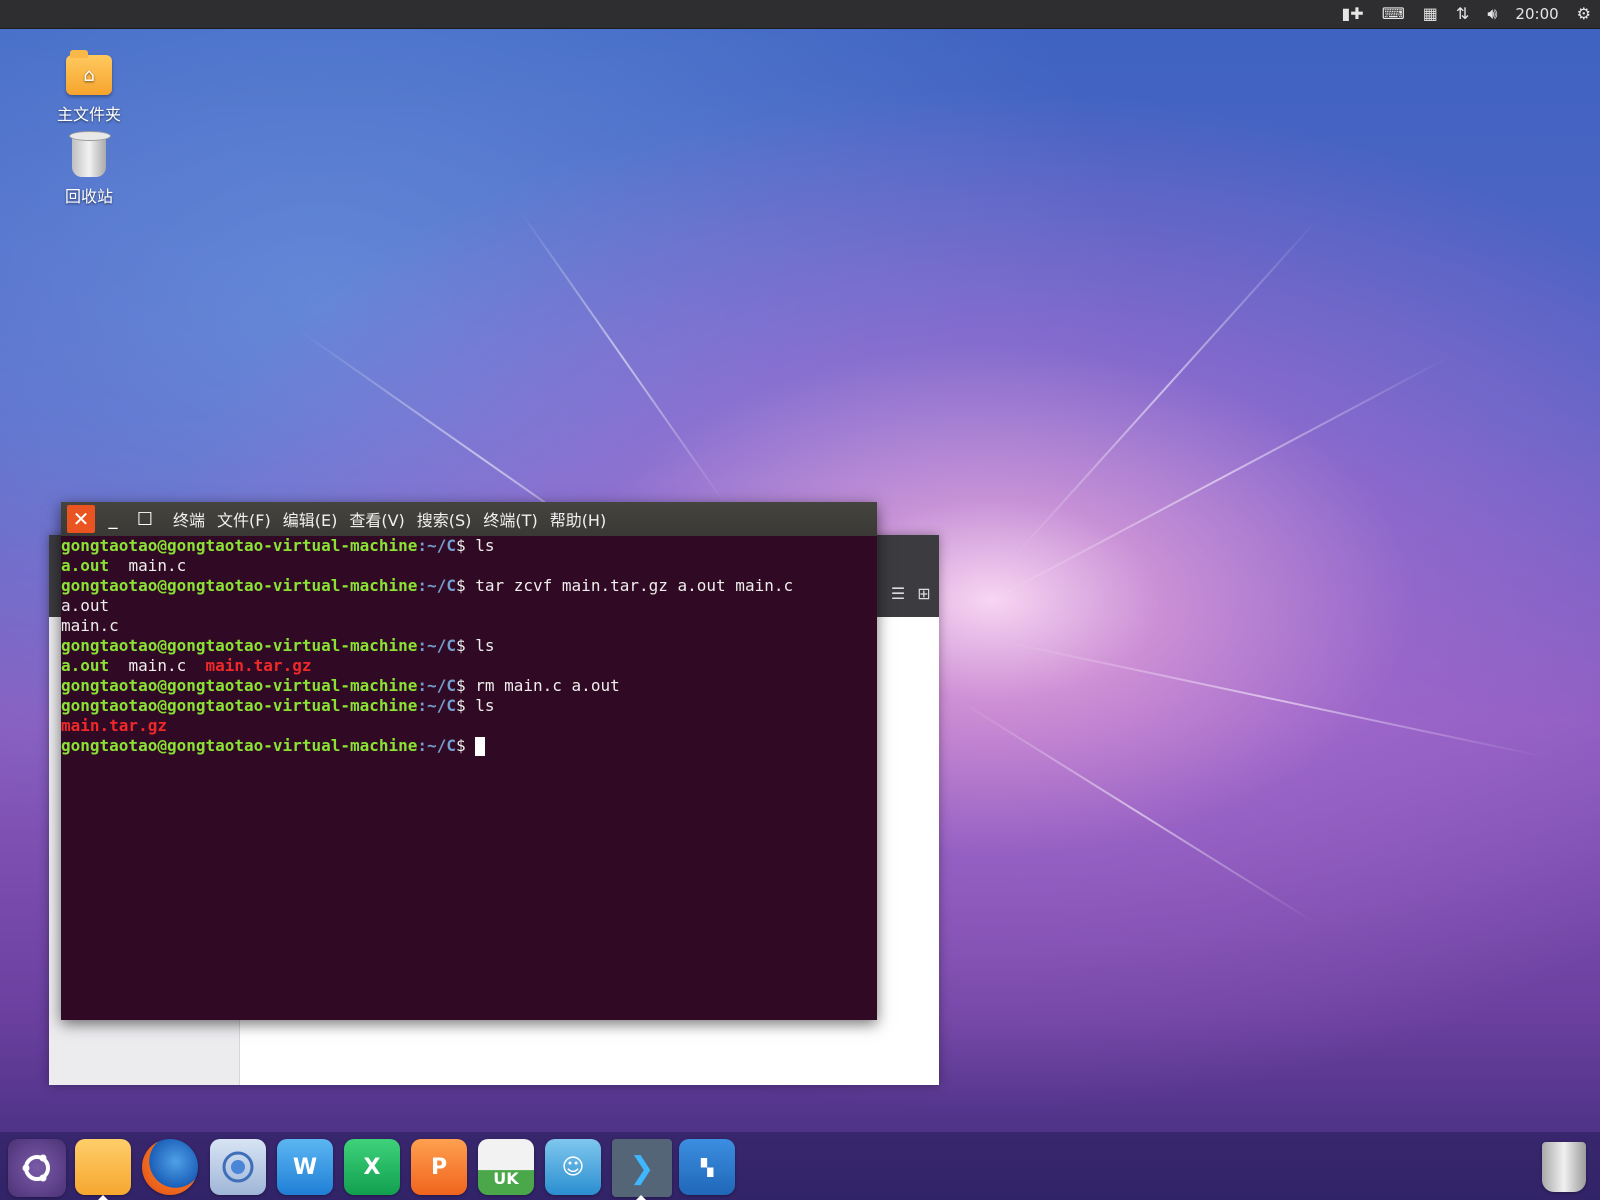 This screenshot has width=1600, height=1200. What do you see at coordinates (924, 594) in the screenshot?
I see `grid-view-icon: ⊞` at bounding box center [924, 594].